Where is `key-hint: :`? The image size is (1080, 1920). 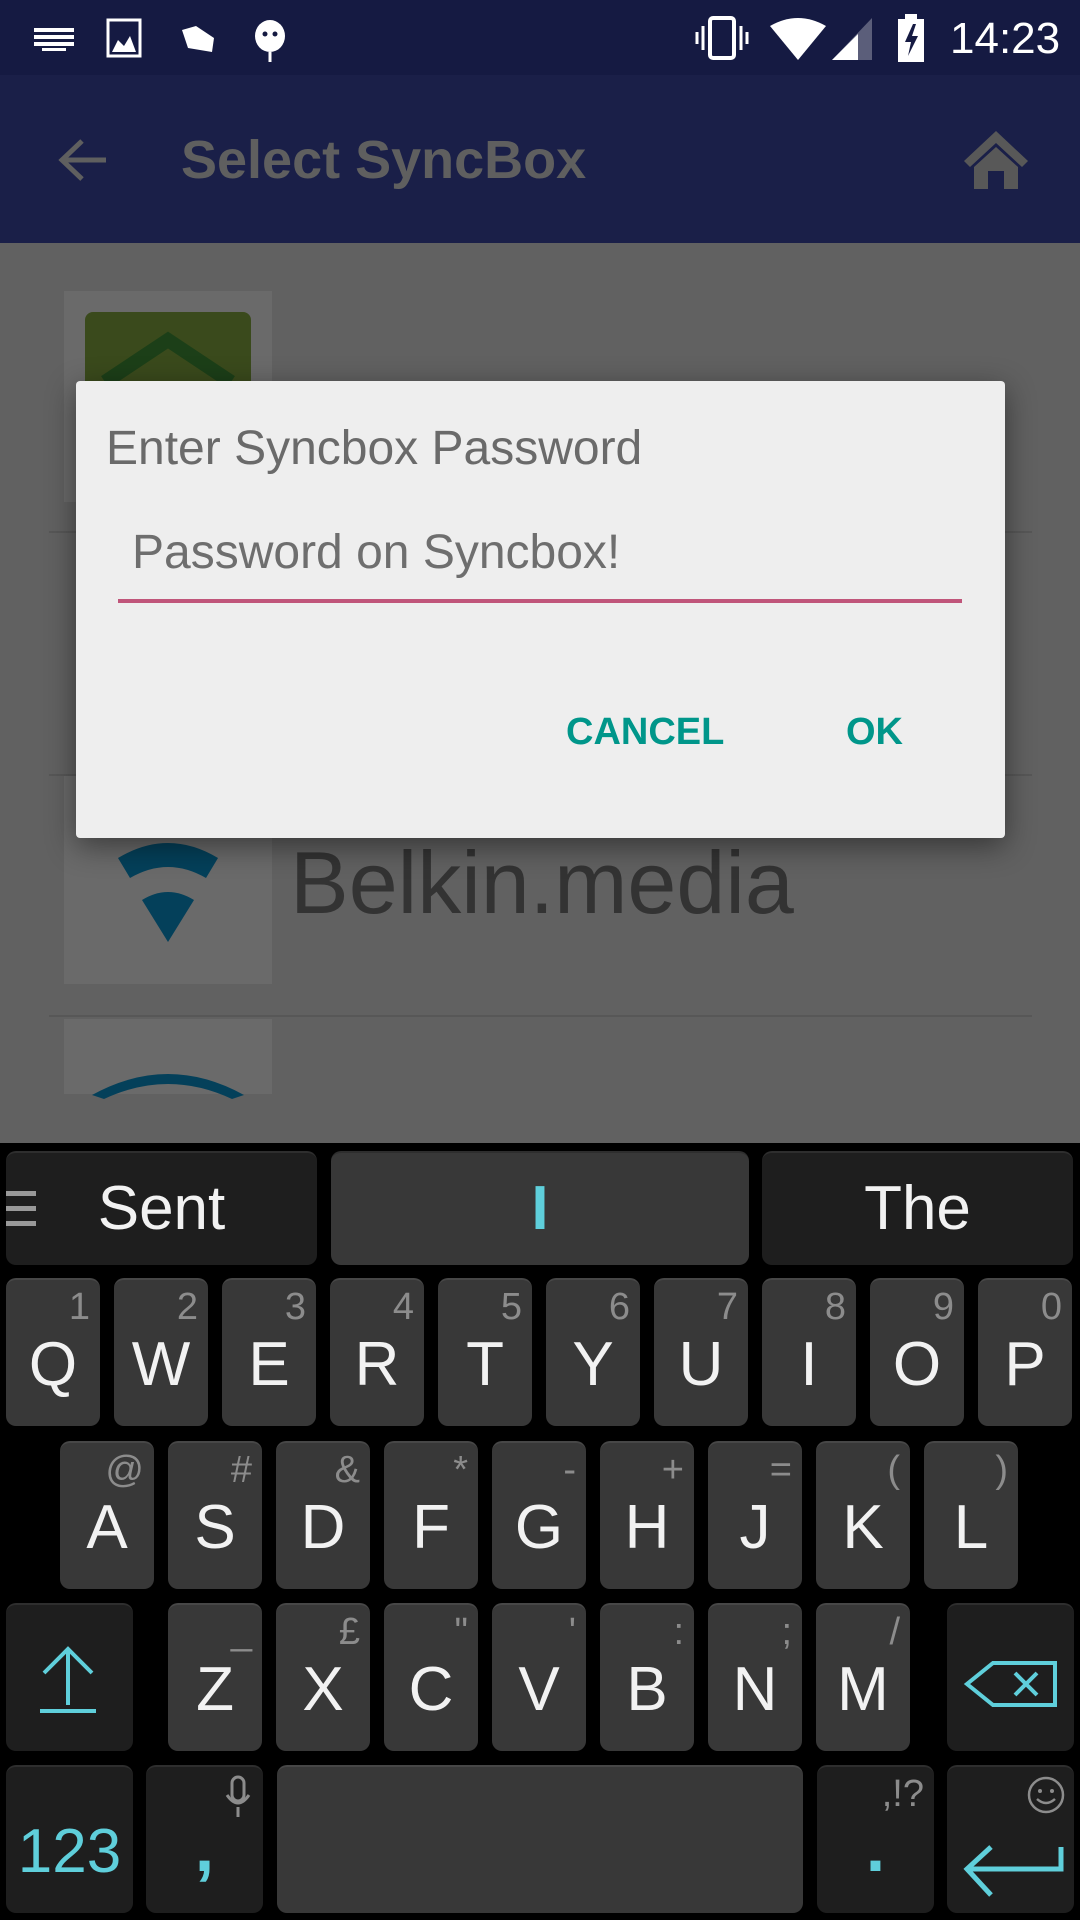 key-hint: : is located at coordinates (678, 1632).